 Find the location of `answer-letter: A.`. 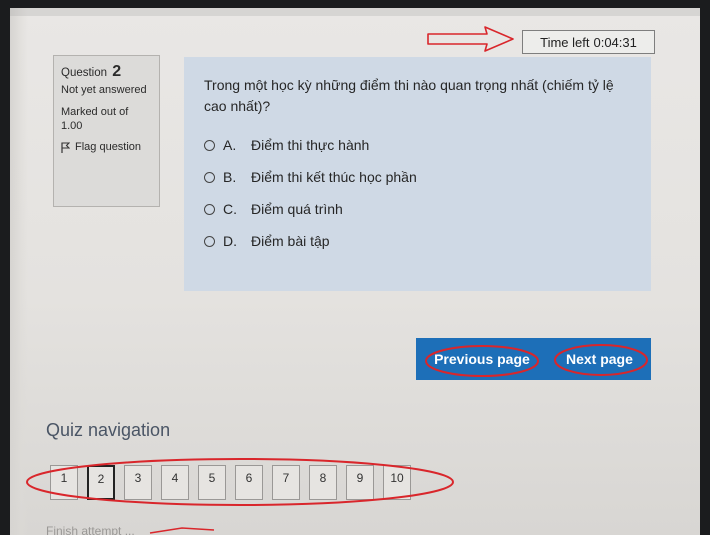

answer-letter: A. is located at coordinates (230, 145).